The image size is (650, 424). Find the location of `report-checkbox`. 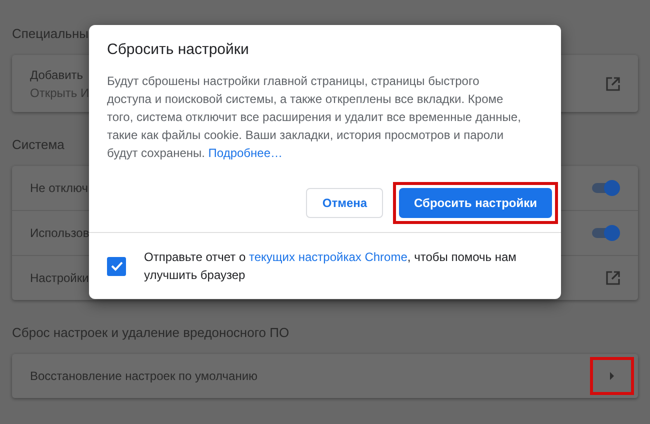

report-checkbox is located at coordinates (116, 266).